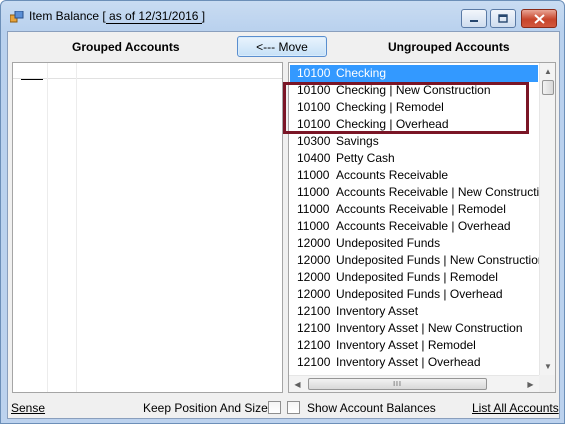 The image size is (565, 424). What do you see at coordinates (414, 141) in the screenshot?
I see `account-row: 10300 Savings` at bounding box center [414, 141].